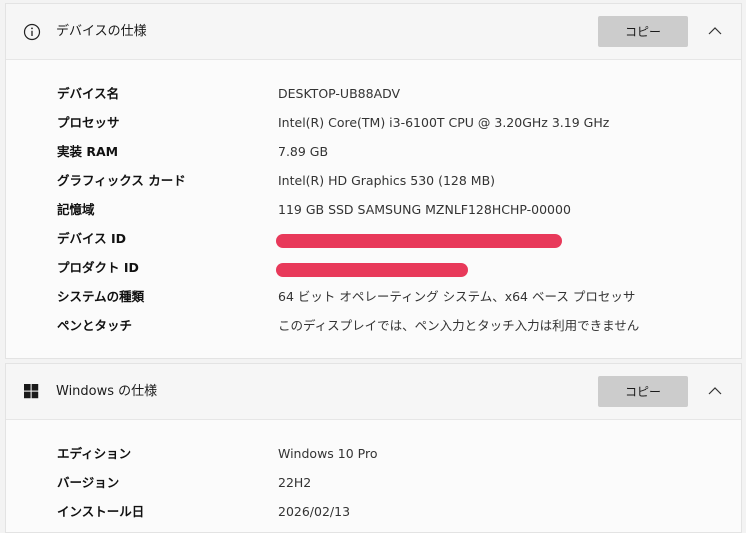 This screenshot has width=746, height=533. What do you see at coordinates (303, 152) in the screenshot?
I see `spec-value: 7.89 GB` at bounding box center [303, 152].